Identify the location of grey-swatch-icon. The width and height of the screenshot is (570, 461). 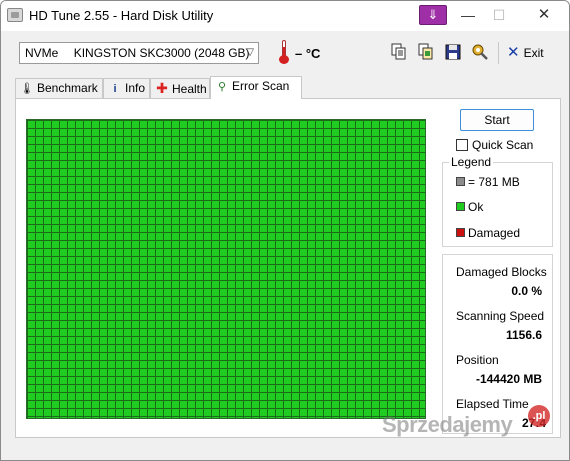
(460, 181).